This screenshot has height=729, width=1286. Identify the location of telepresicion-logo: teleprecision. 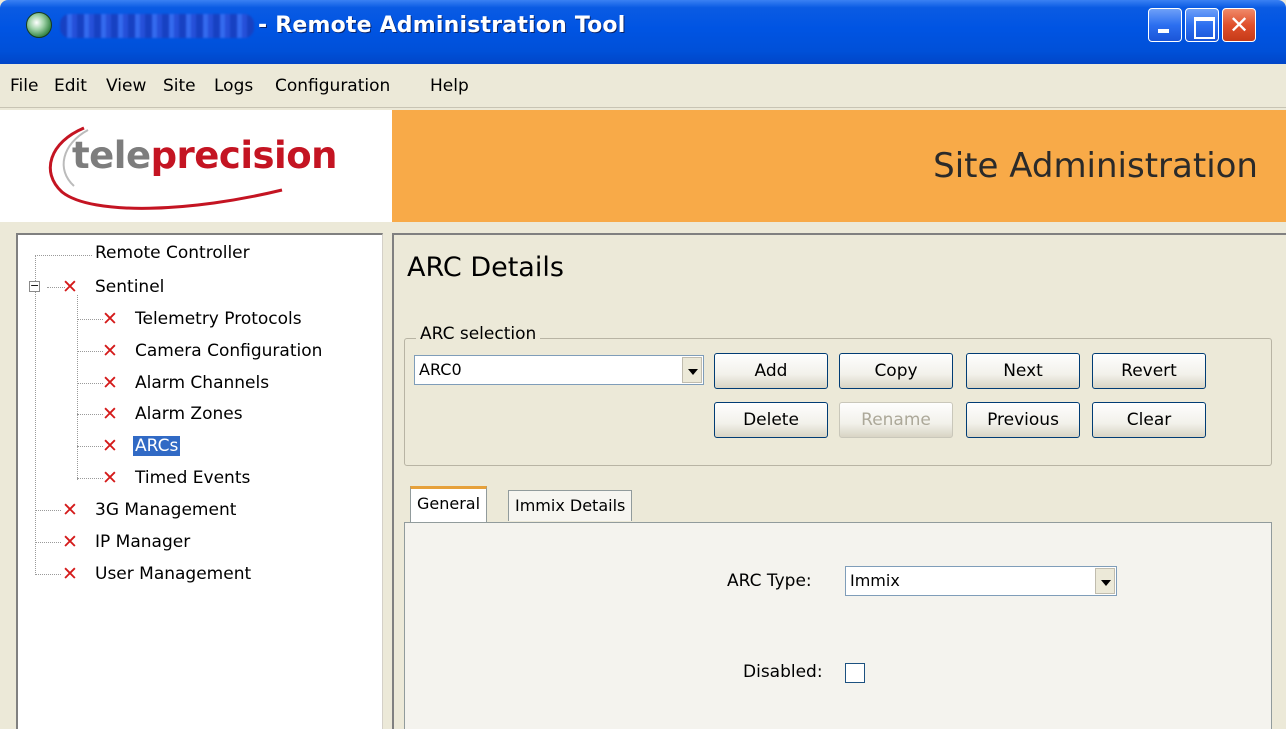
(204, 155).